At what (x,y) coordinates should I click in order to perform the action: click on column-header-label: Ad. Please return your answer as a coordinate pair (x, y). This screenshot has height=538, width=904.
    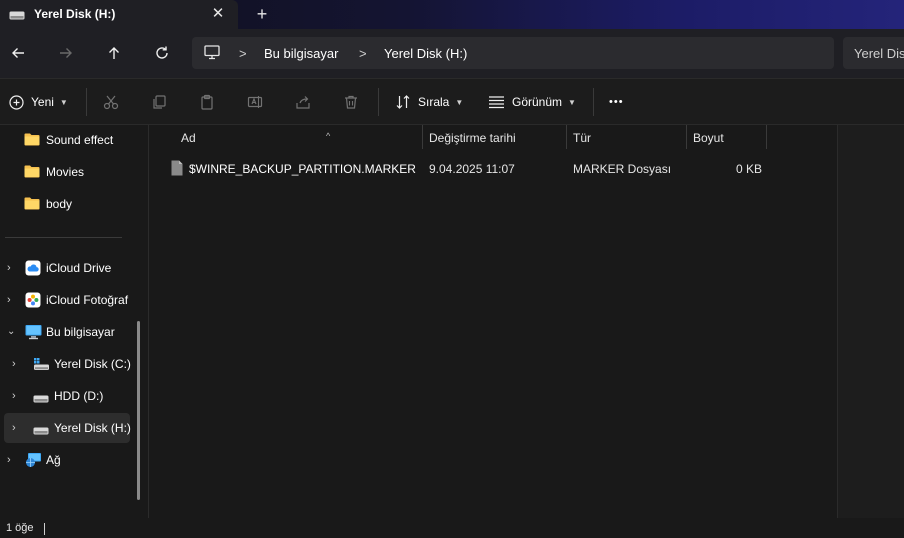
    Looking at the image, I should click on (188, 138).